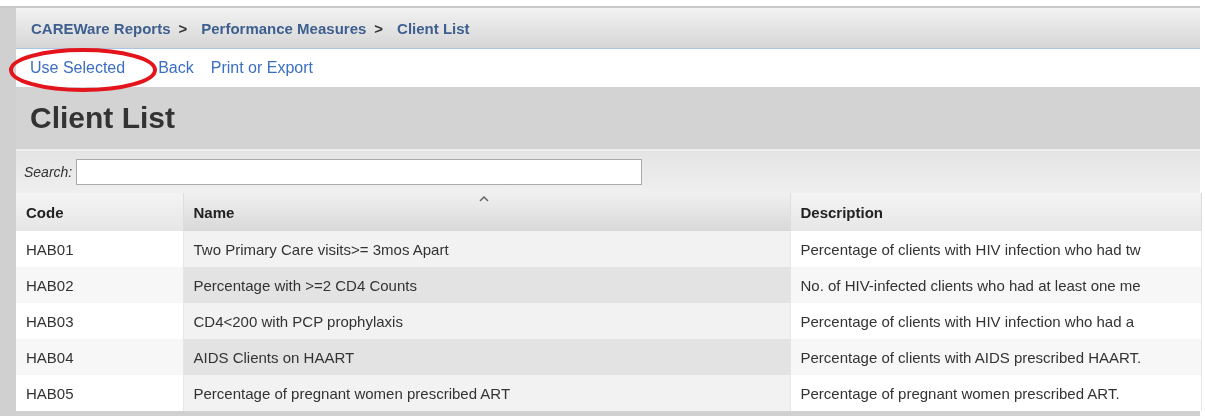 This screenshot has height=416, width=1205. Describe the element at coordinates (99, 393) in the screenshot. I see `table-cell: HAB05` at that location.